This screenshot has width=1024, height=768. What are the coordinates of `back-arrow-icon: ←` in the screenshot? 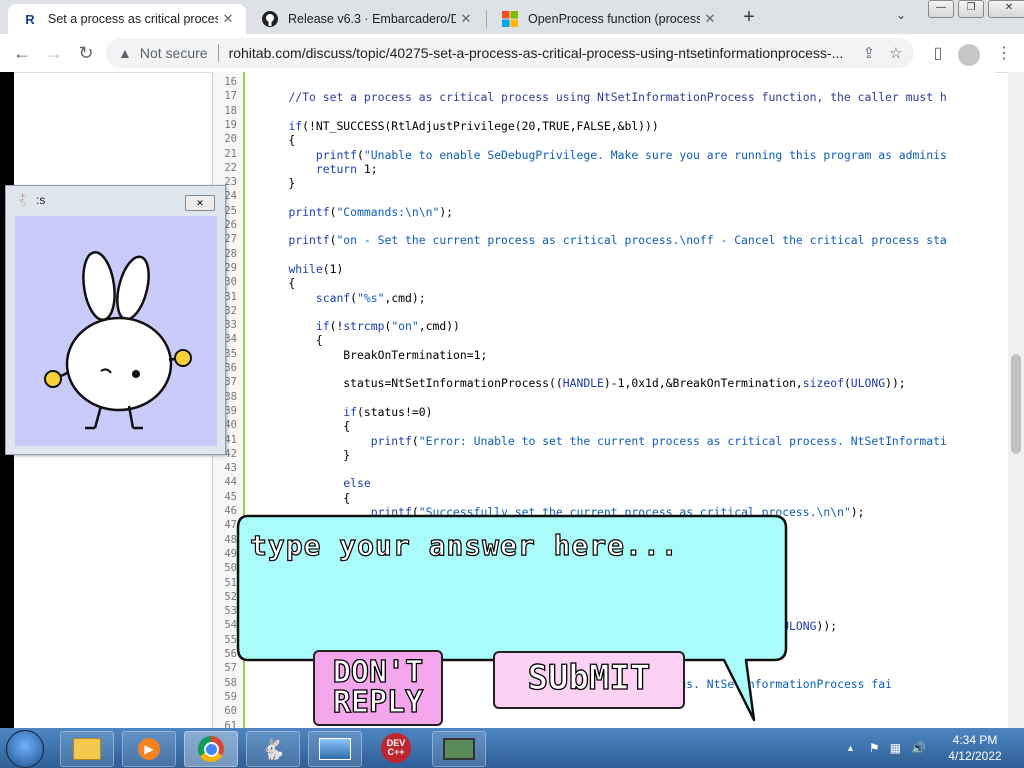 It's located at (22, 54).